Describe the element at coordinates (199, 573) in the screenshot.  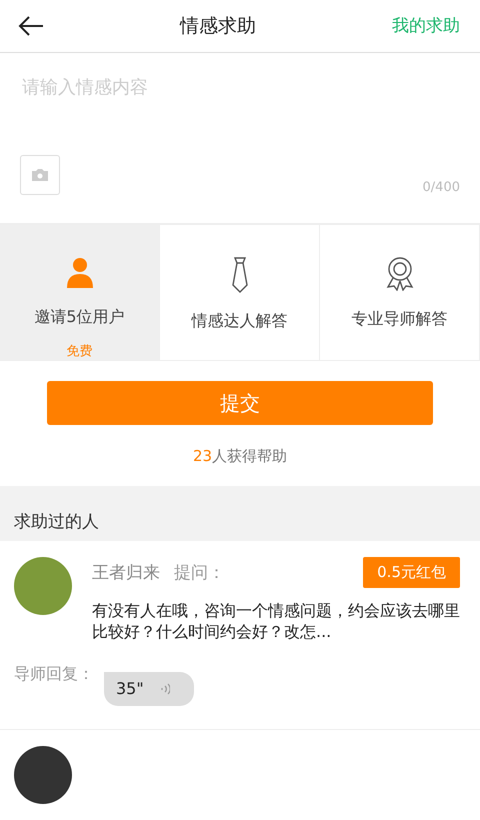
I see `ask-label: 提问：` at that location.